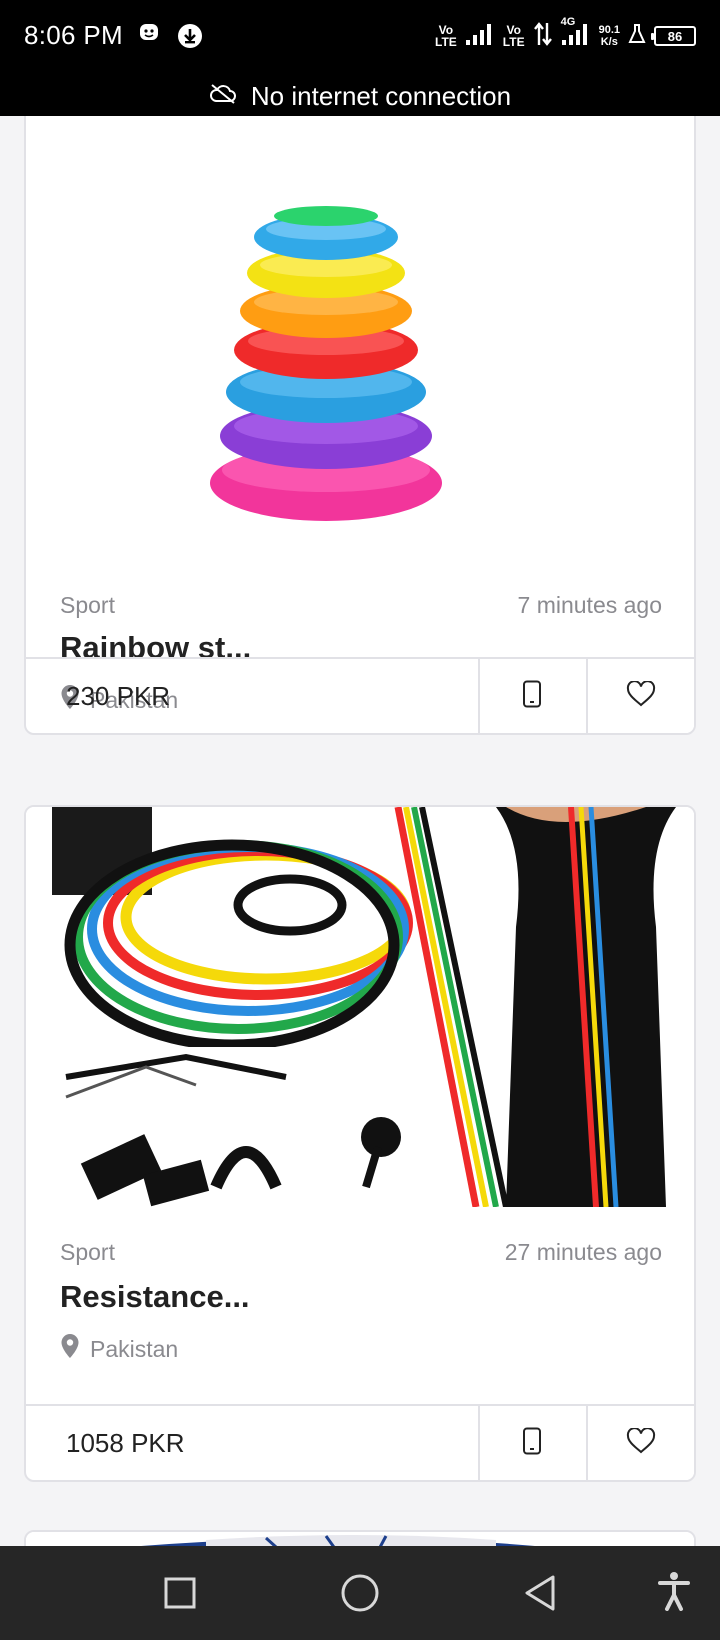  I want to click on accessibility-icon, so click(674, 1593).